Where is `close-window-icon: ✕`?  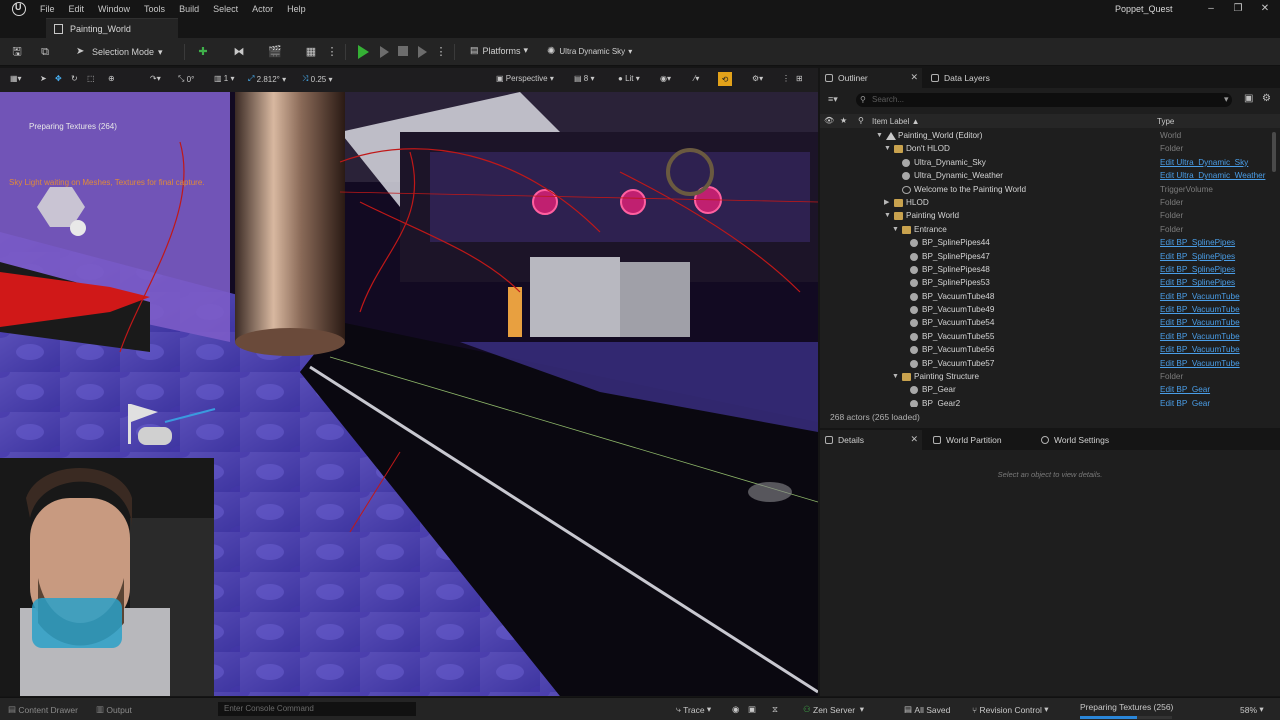 close-window-icon: ✕ is located at coordinates (1265, 9).